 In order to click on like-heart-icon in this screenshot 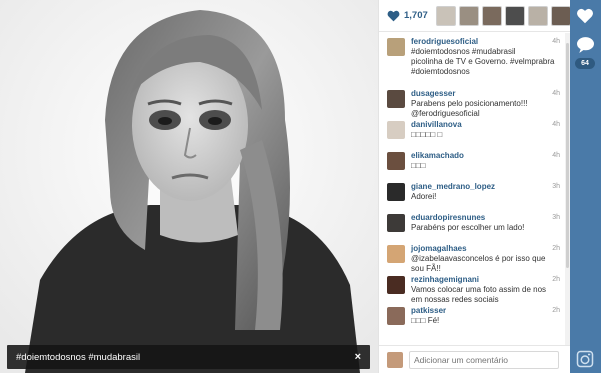, I will do `click(585, 16)`.